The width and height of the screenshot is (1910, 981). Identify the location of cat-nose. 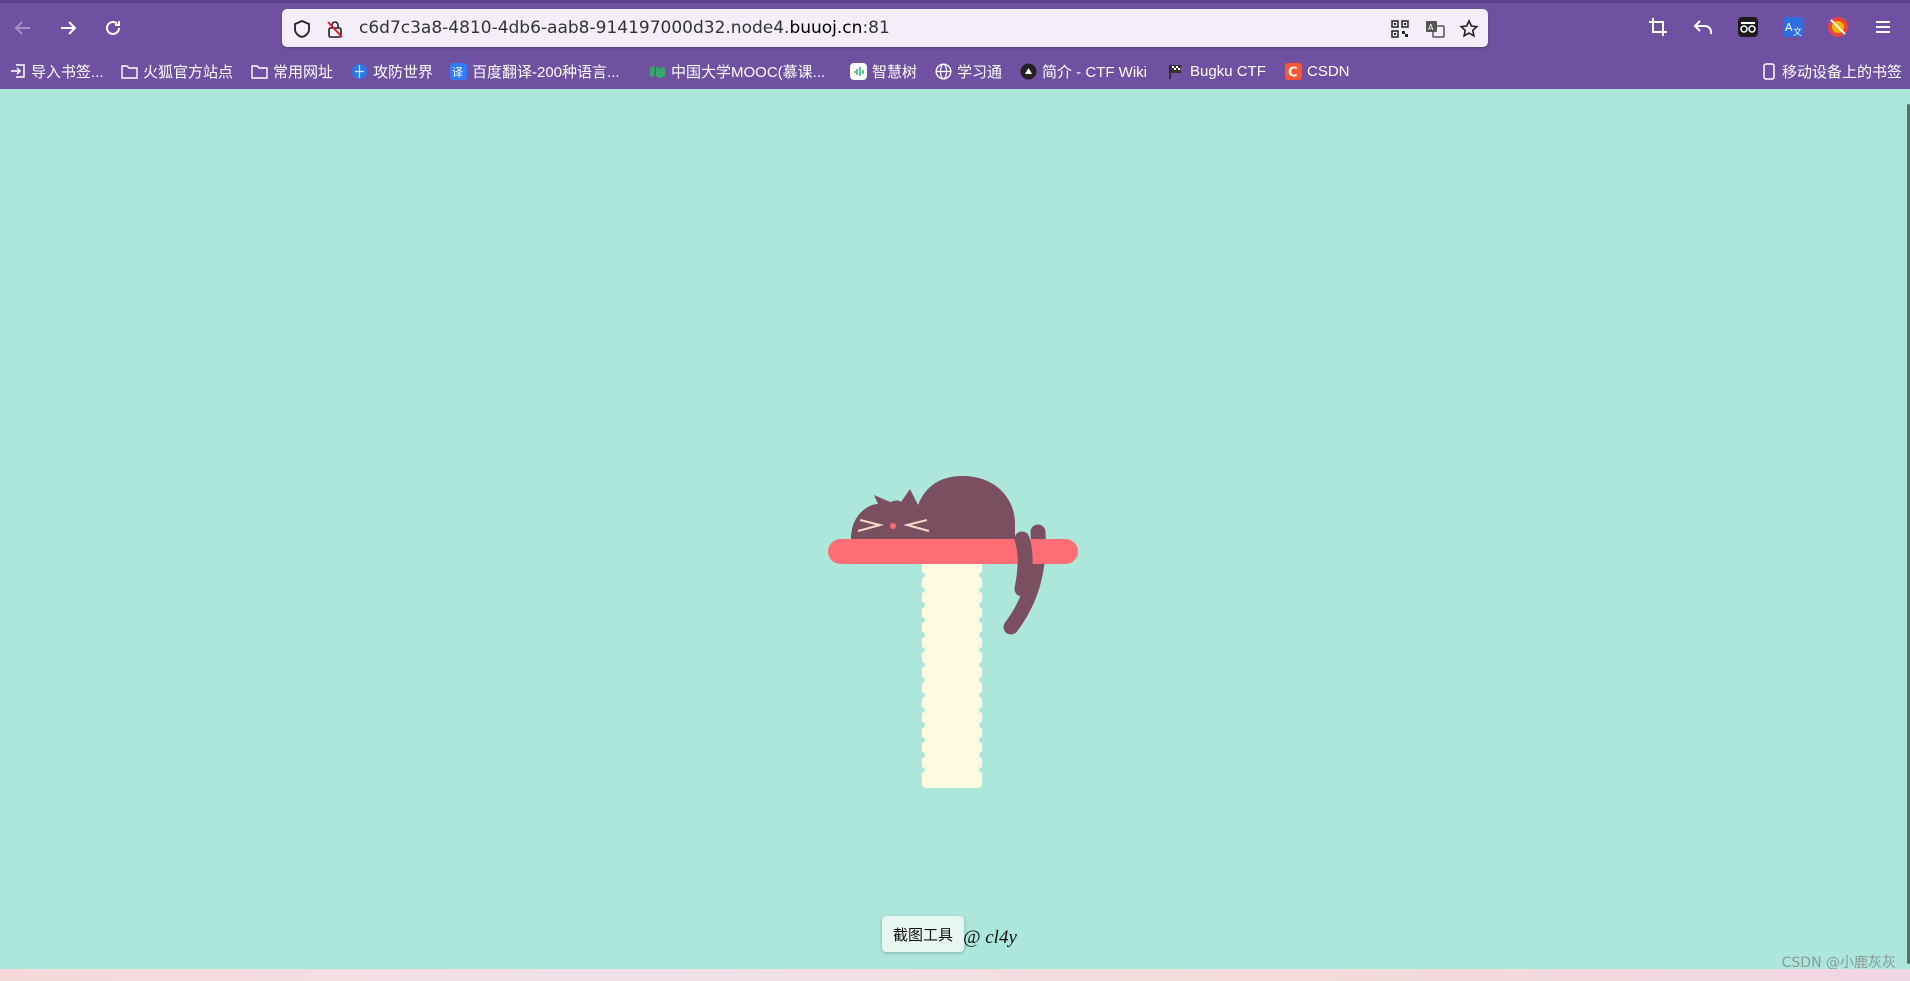
(893, 526).